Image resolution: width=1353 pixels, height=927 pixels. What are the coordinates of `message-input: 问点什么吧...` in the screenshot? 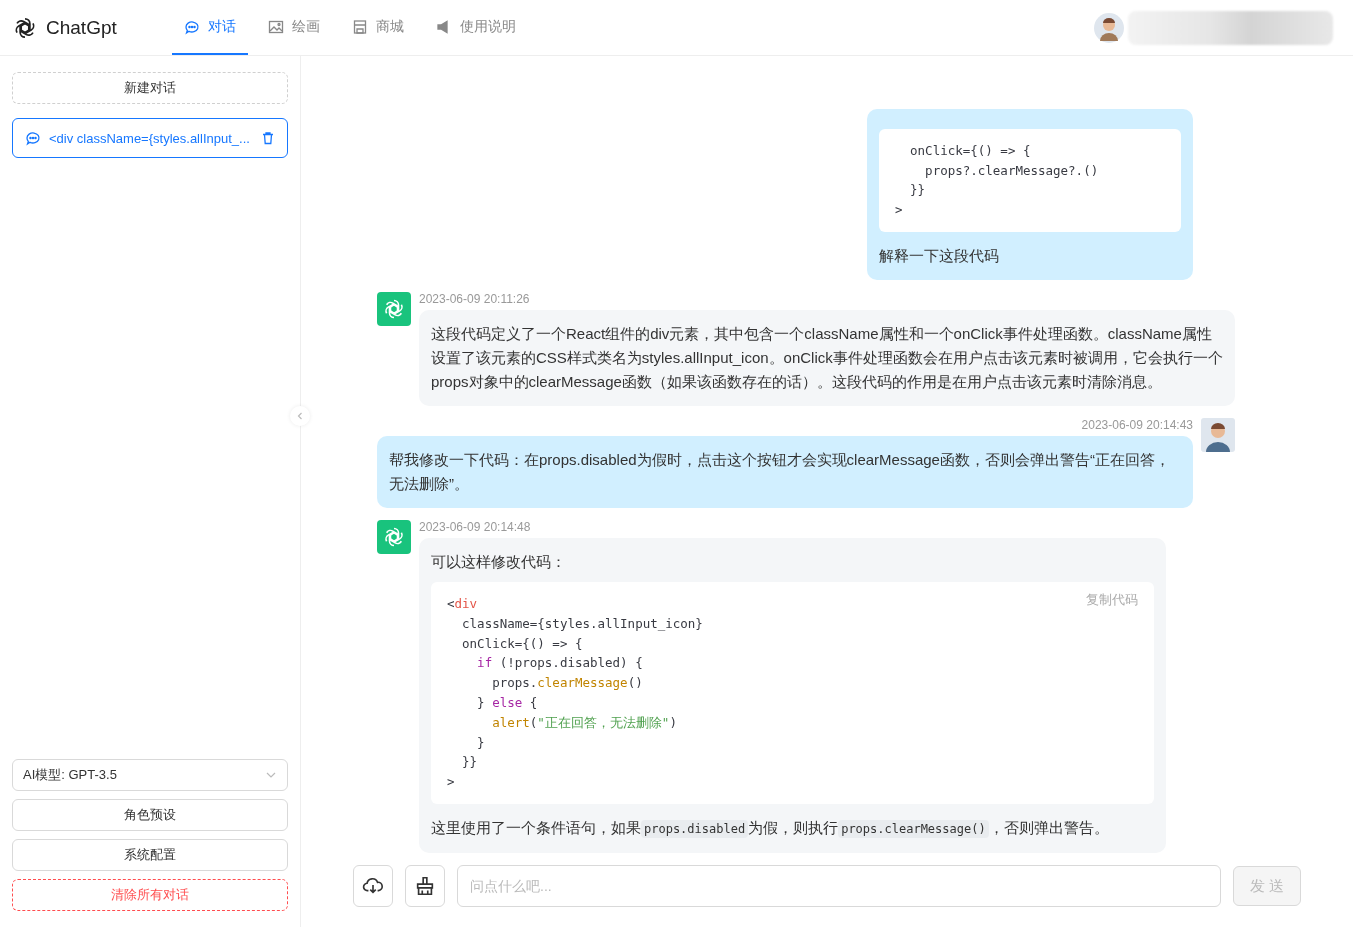 It's located at (839, 886).